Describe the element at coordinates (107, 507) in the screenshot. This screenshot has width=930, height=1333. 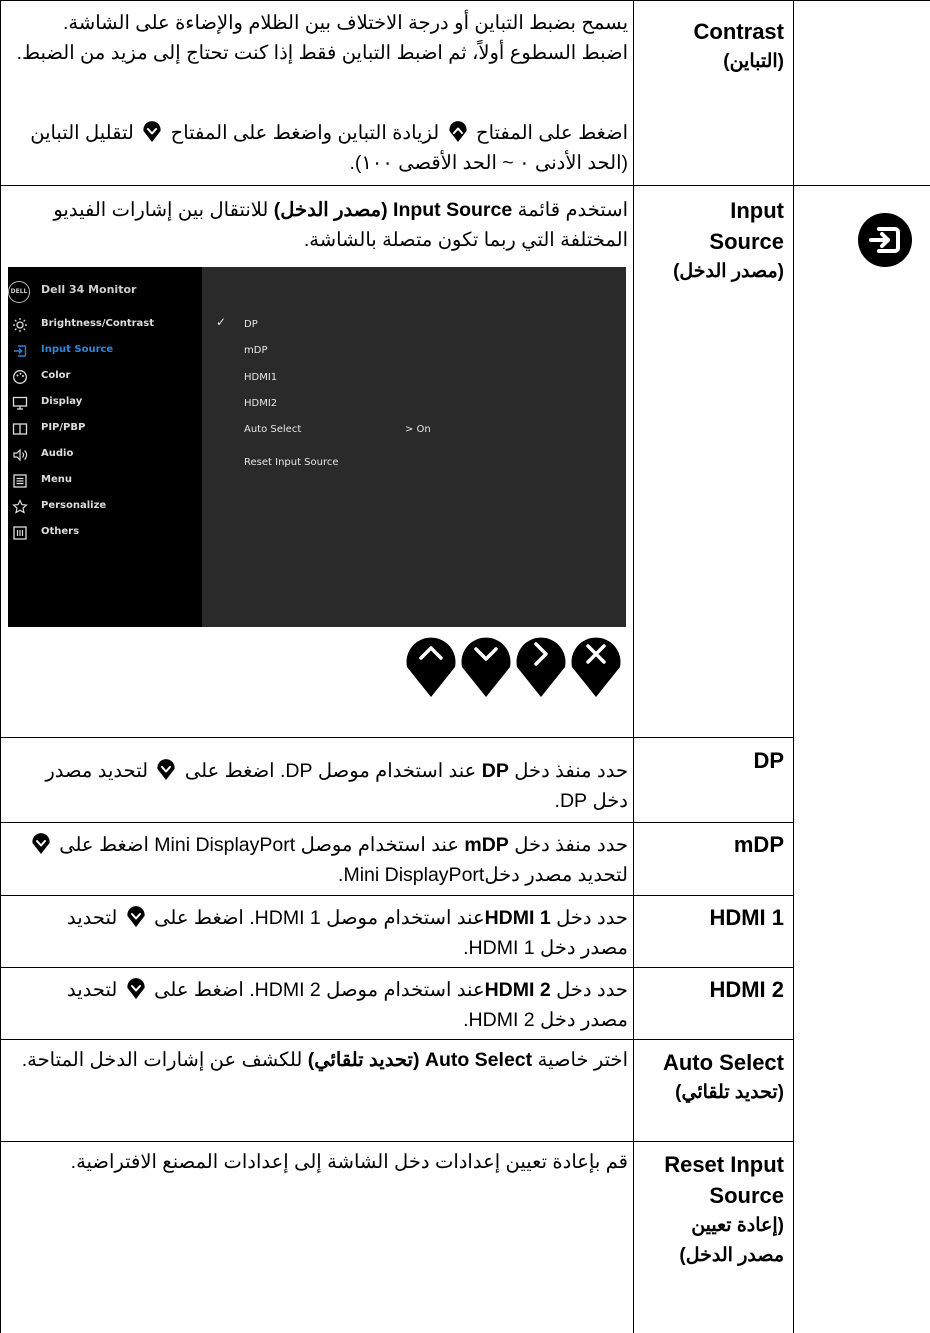
I see `osd-menu-item-personalize: Personalize` at that location.